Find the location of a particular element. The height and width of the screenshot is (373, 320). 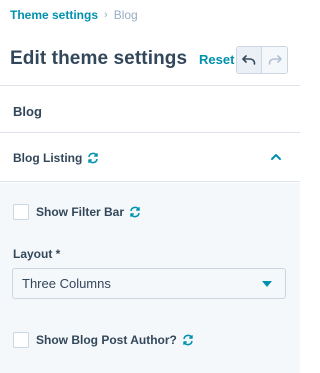

redo-icon is located at coordinates (275, 60).